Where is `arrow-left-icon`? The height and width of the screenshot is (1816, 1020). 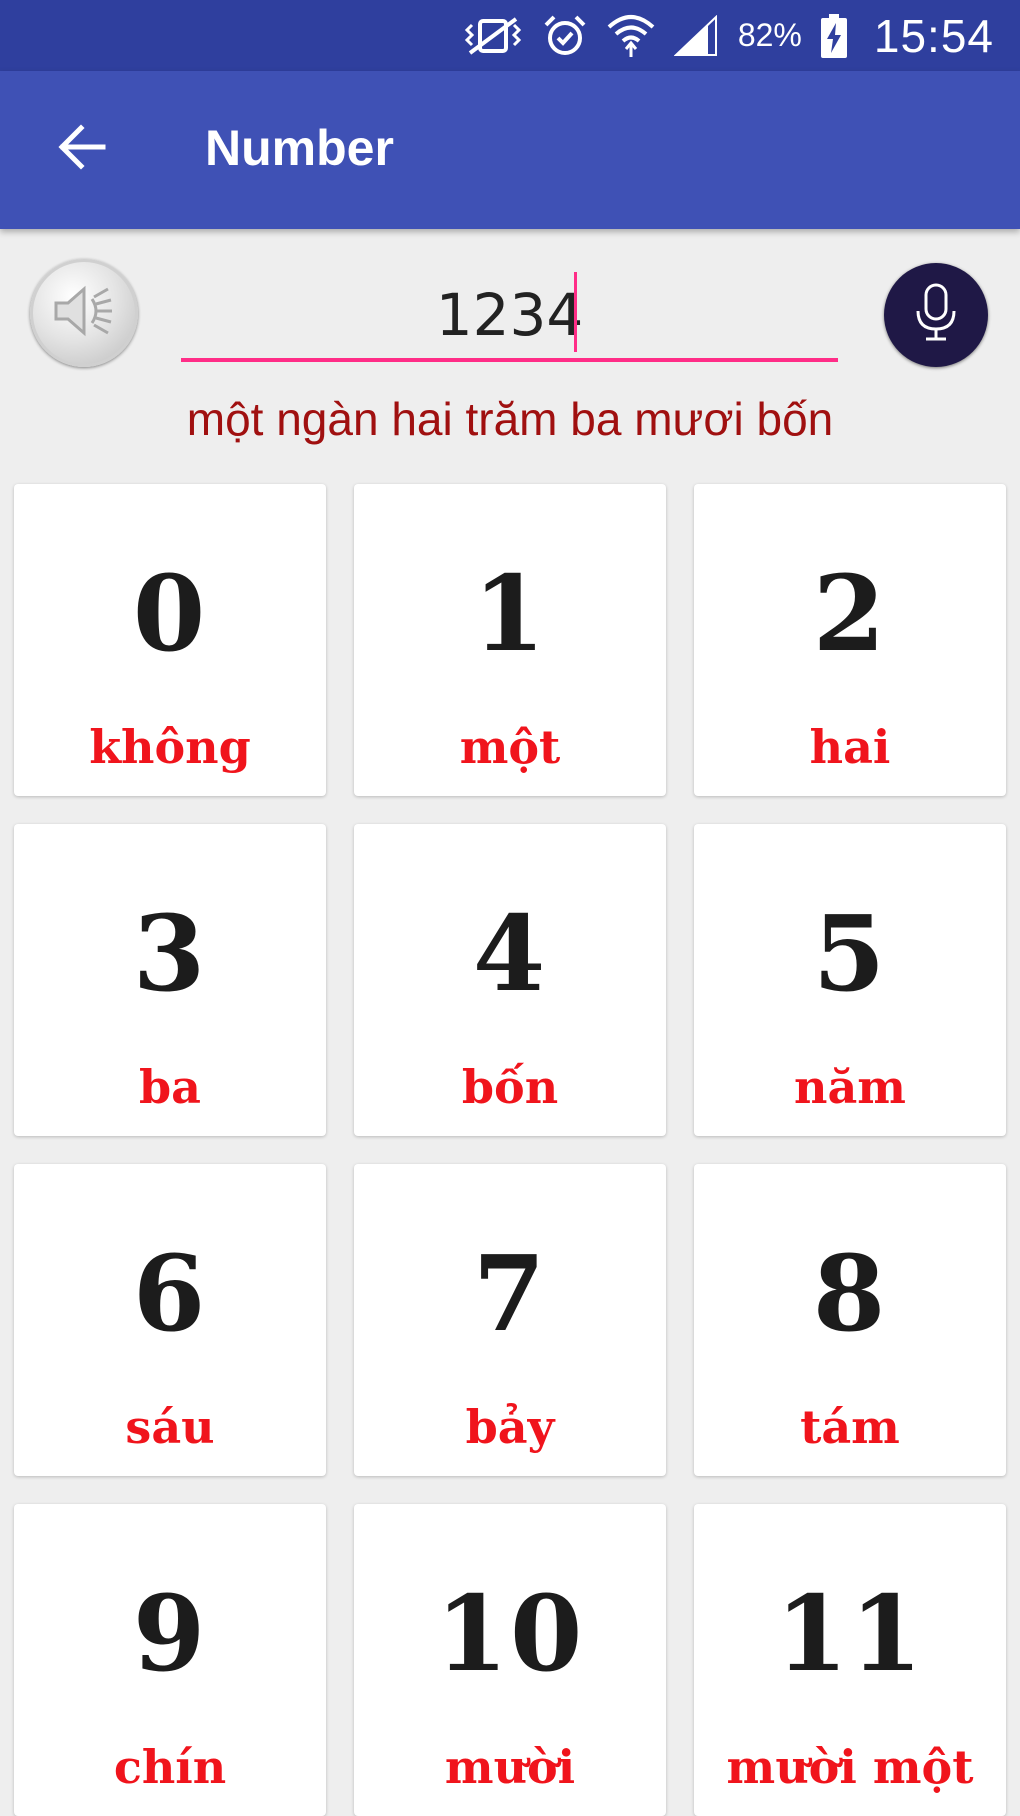 arrow-left-icon is located at coordinates (82, 149).